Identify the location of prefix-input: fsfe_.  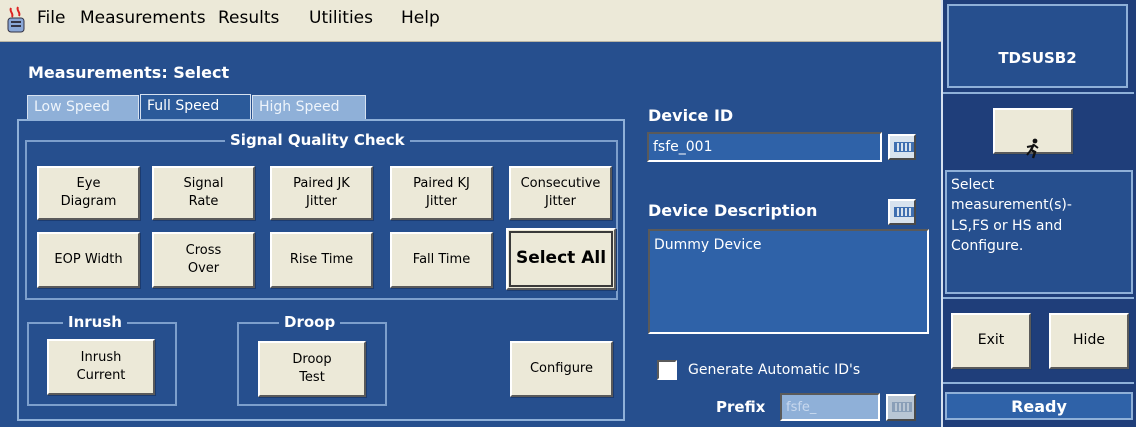
(830, 407).